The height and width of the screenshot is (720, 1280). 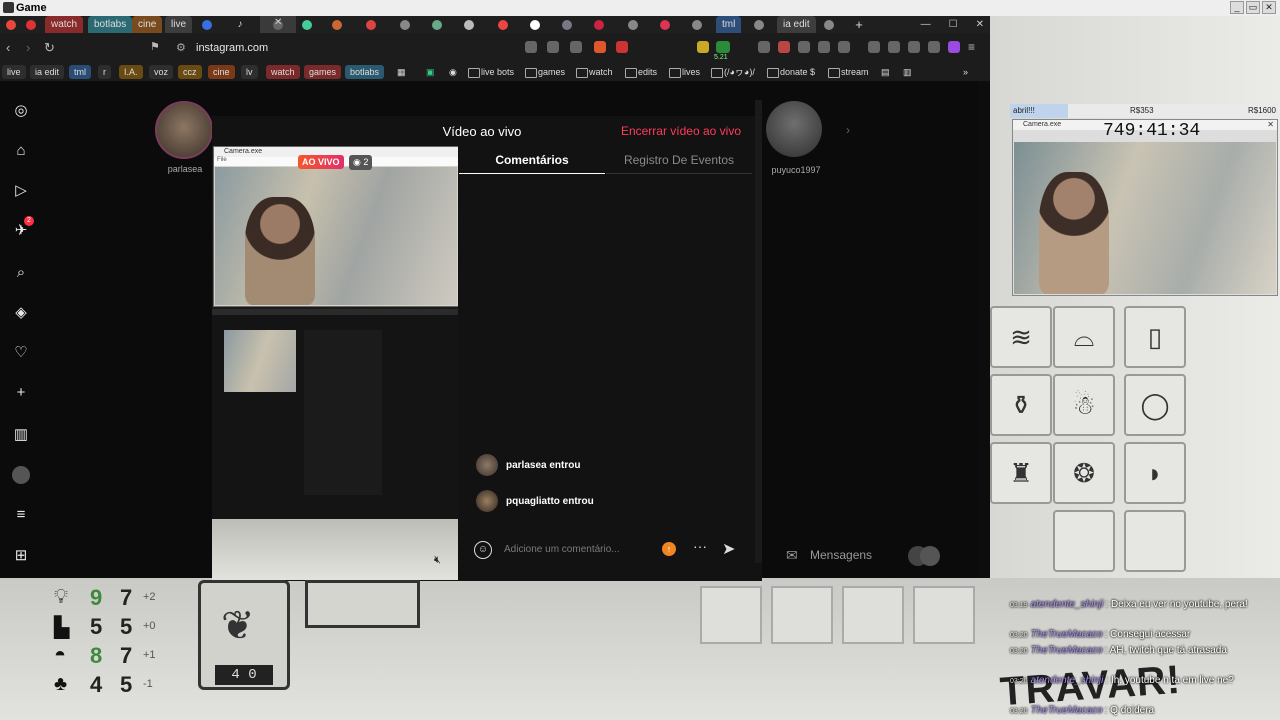 What do you see at coordinates (131, 72) in the screenshot?
I see `bookmark-ia: I.A.` at bounding box center [131, 72].